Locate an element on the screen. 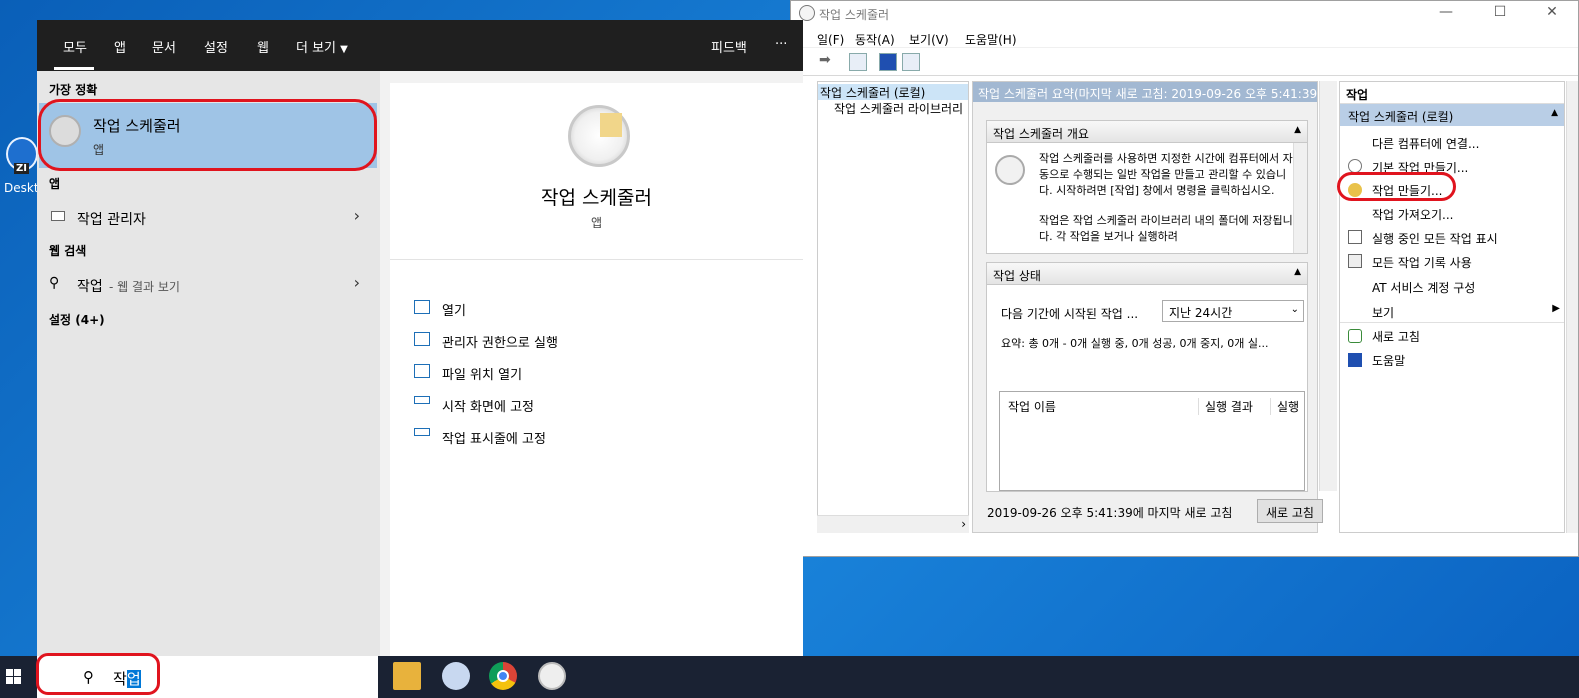  apps-label: 앱 is located at coordinates (55, 184).